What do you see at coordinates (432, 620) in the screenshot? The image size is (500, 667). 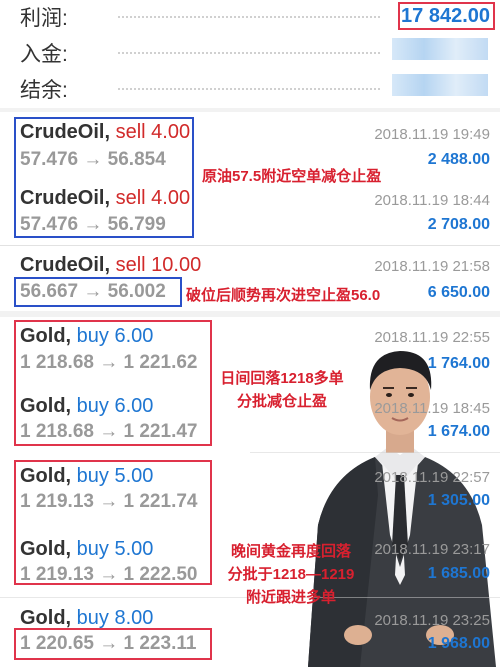 I see `trade-date: 2018.11.19 23:25` at bounding box center [432, 620].